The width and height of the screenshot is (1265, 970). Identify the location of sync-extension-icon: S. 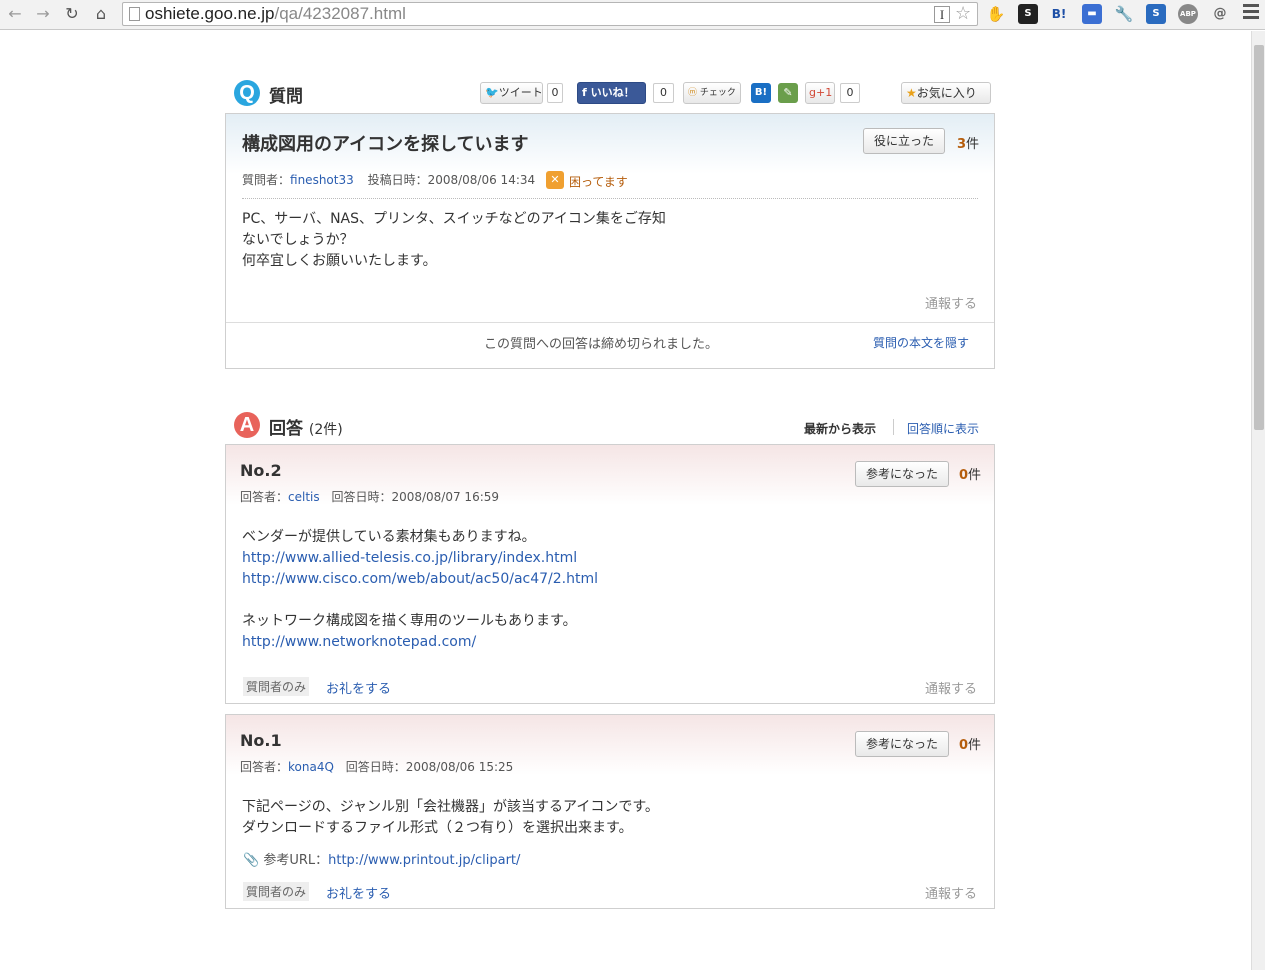
(1156, 14).